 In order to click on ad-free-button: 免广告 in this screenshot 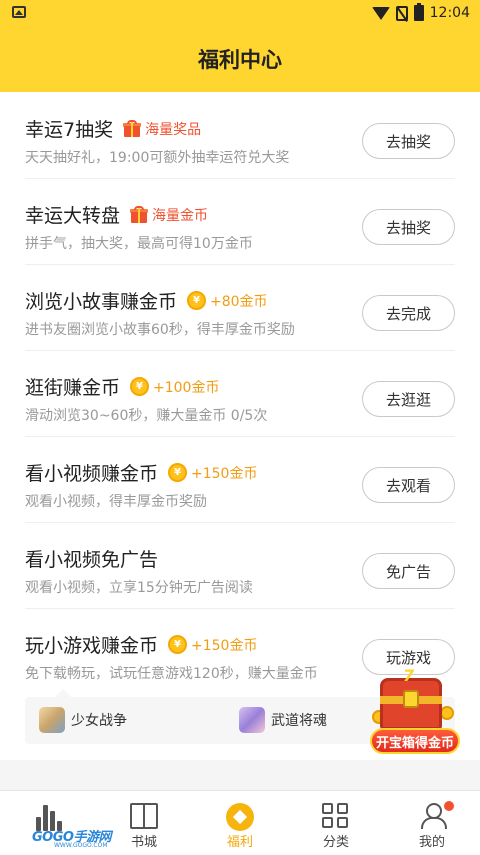, I will do `click(408, 571)`.